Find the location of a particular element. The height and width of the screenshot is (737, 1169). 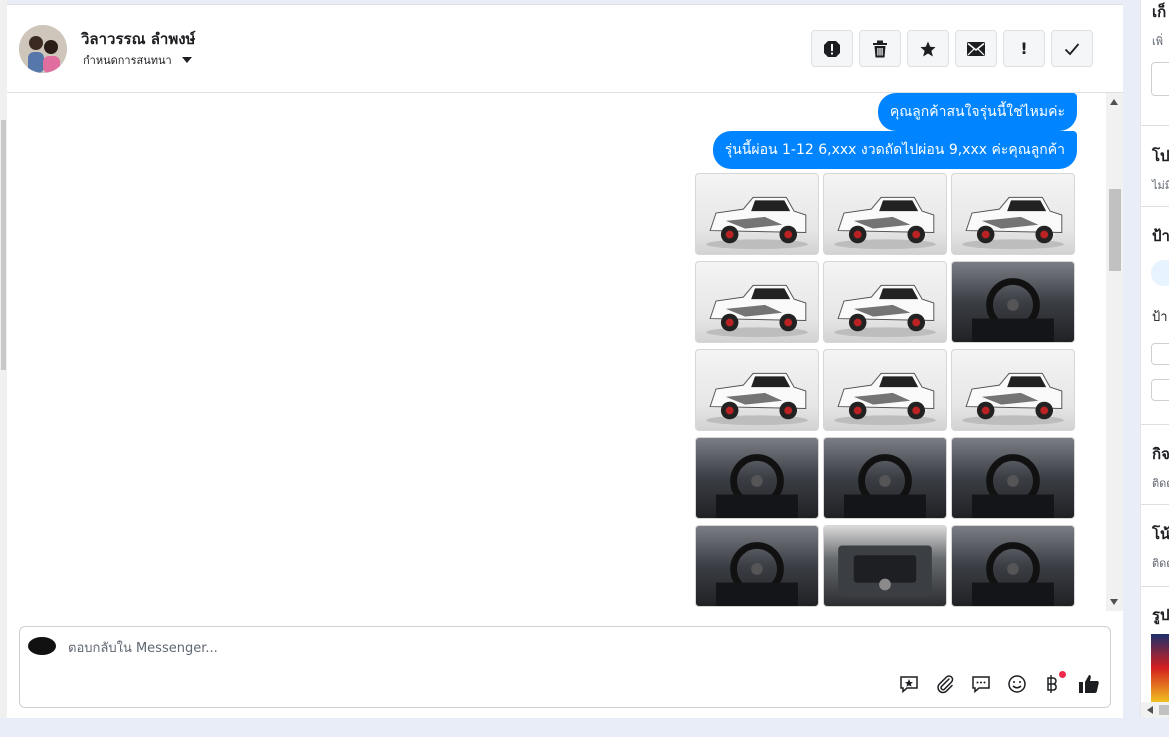

car-rear-icon is located at coordinates (1013, 214).